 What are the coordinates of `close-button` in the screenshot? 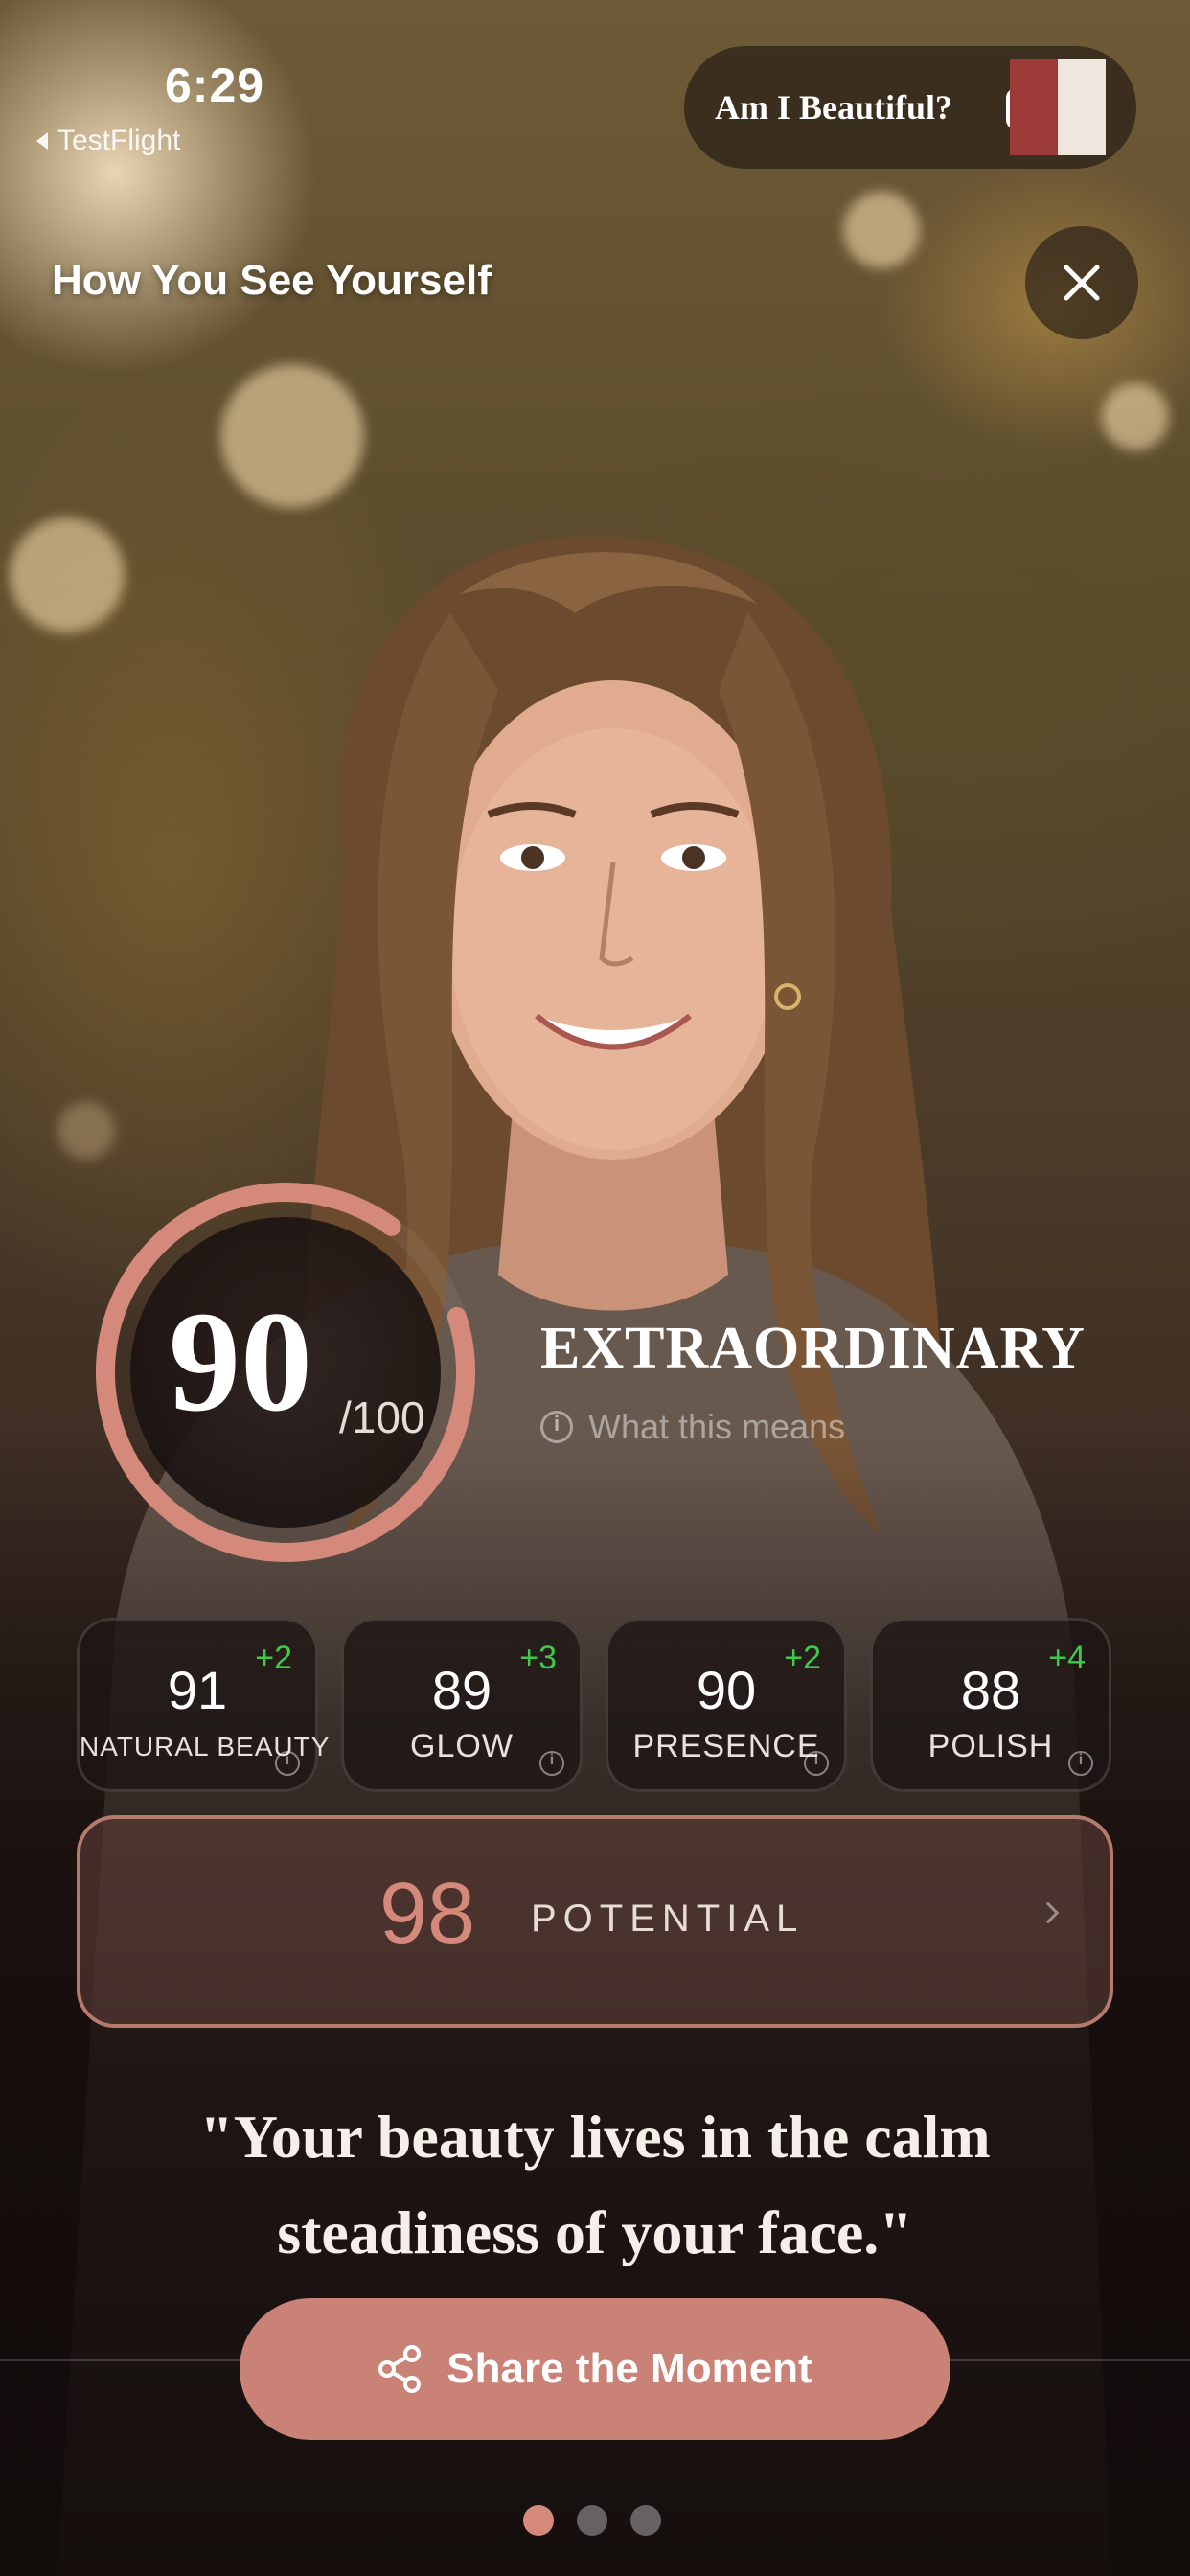 It's located at (1081, 282).